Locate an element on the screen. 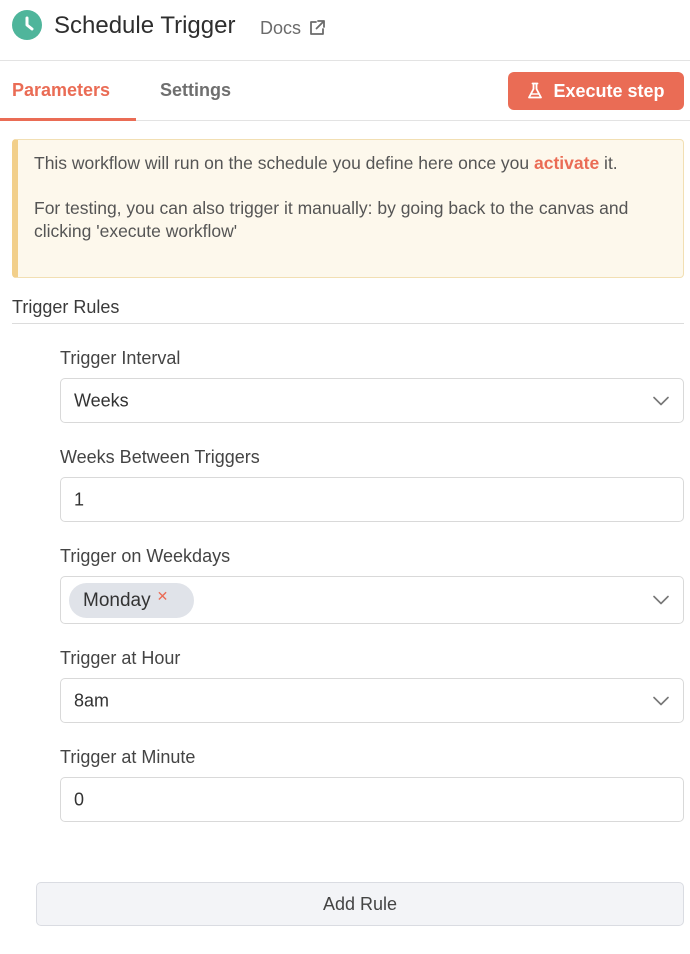 This screenshot has height=954, width=690. flask-icon is located at coordinates (535, 90).